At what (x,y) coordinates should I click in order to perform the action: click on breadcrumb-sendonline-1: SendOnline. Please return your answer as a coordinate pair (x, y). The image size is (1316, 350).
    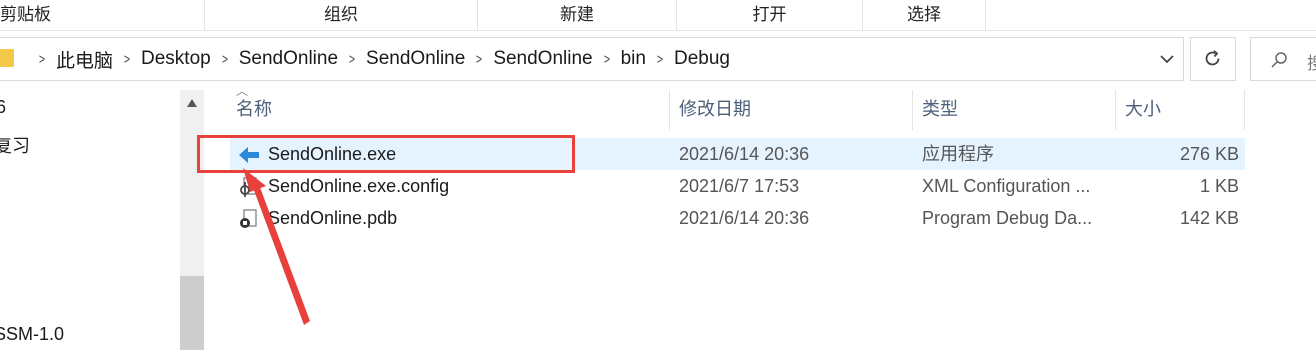
    Looking at the image, I should click on (288, 59).